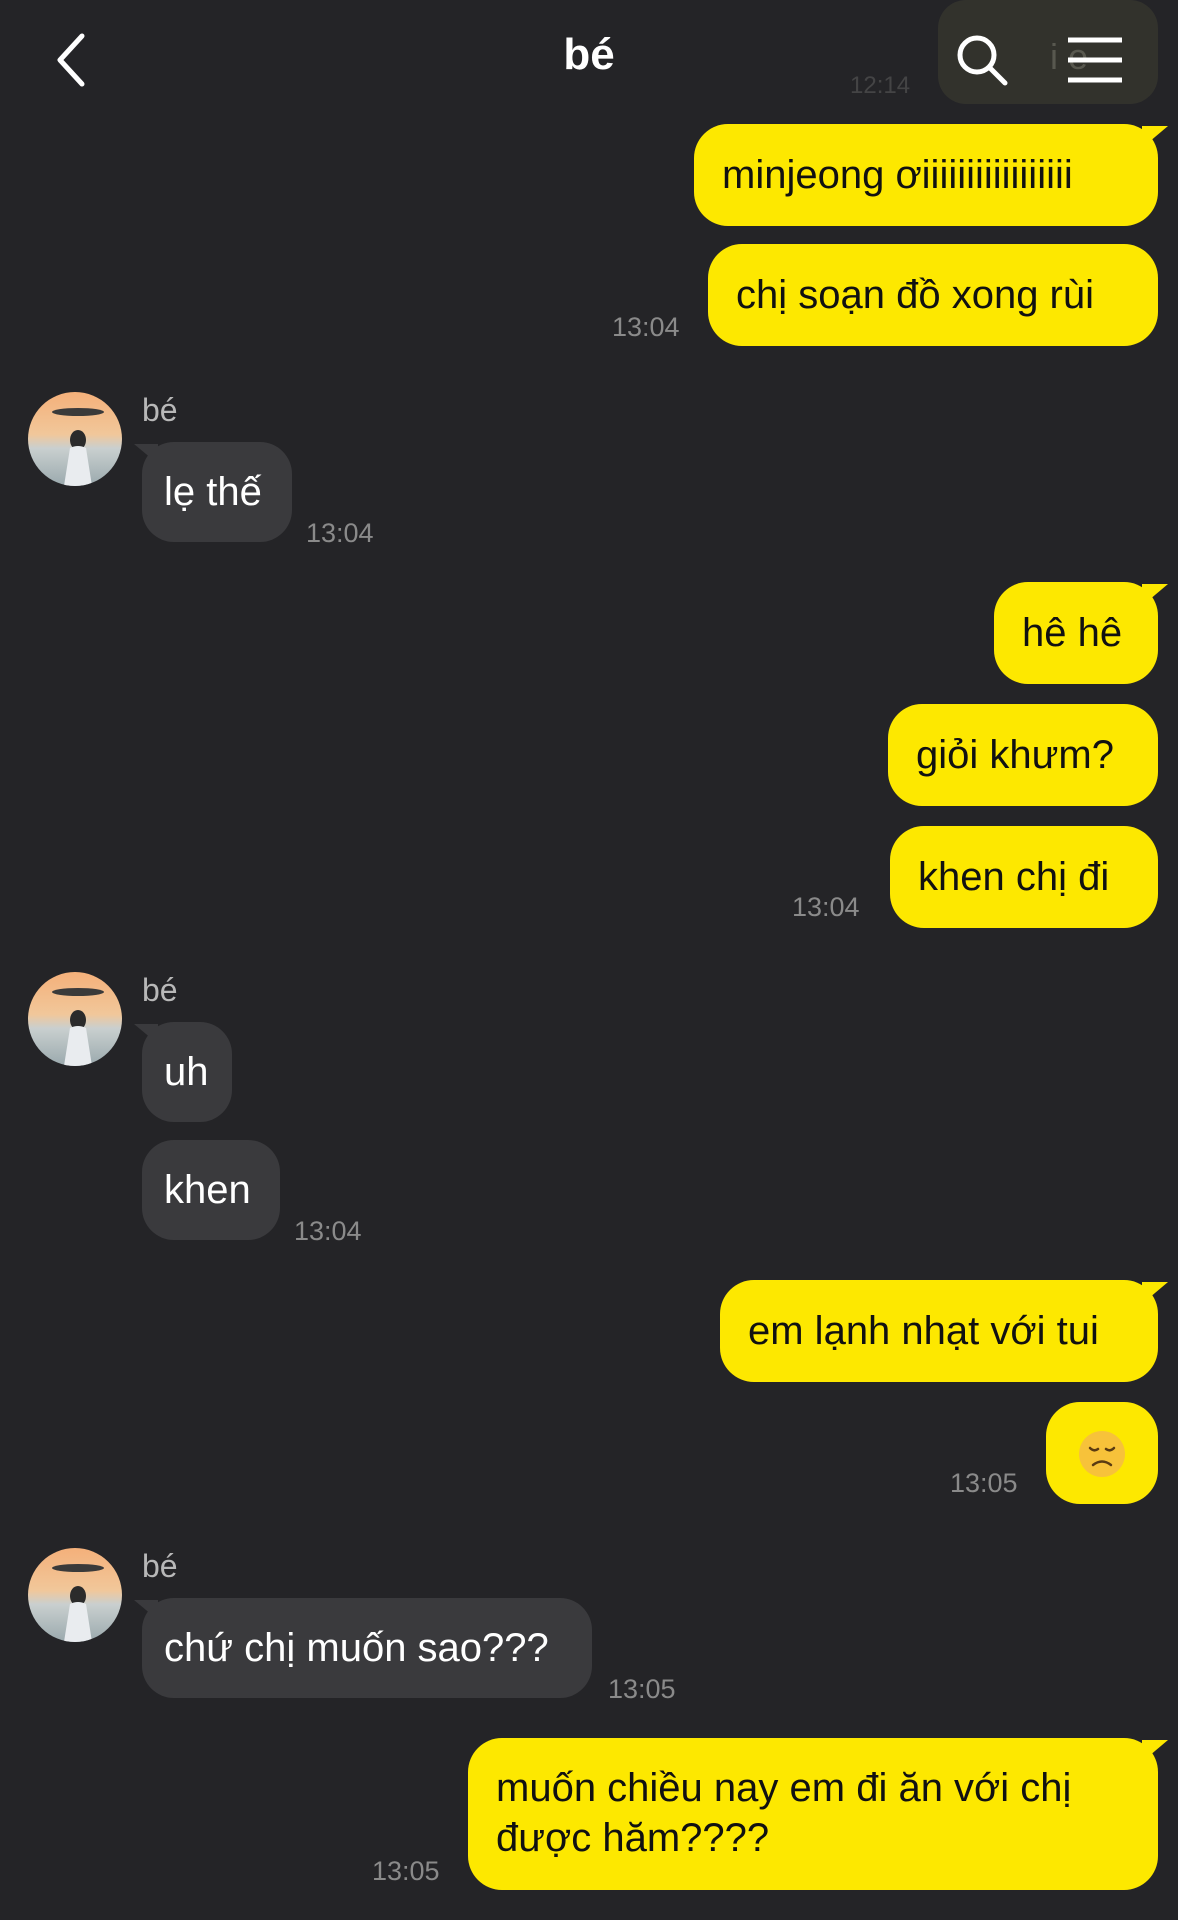 The height and width of the screenshot is (1920, 1178). I want to click on search-icon, so click(983, 61).